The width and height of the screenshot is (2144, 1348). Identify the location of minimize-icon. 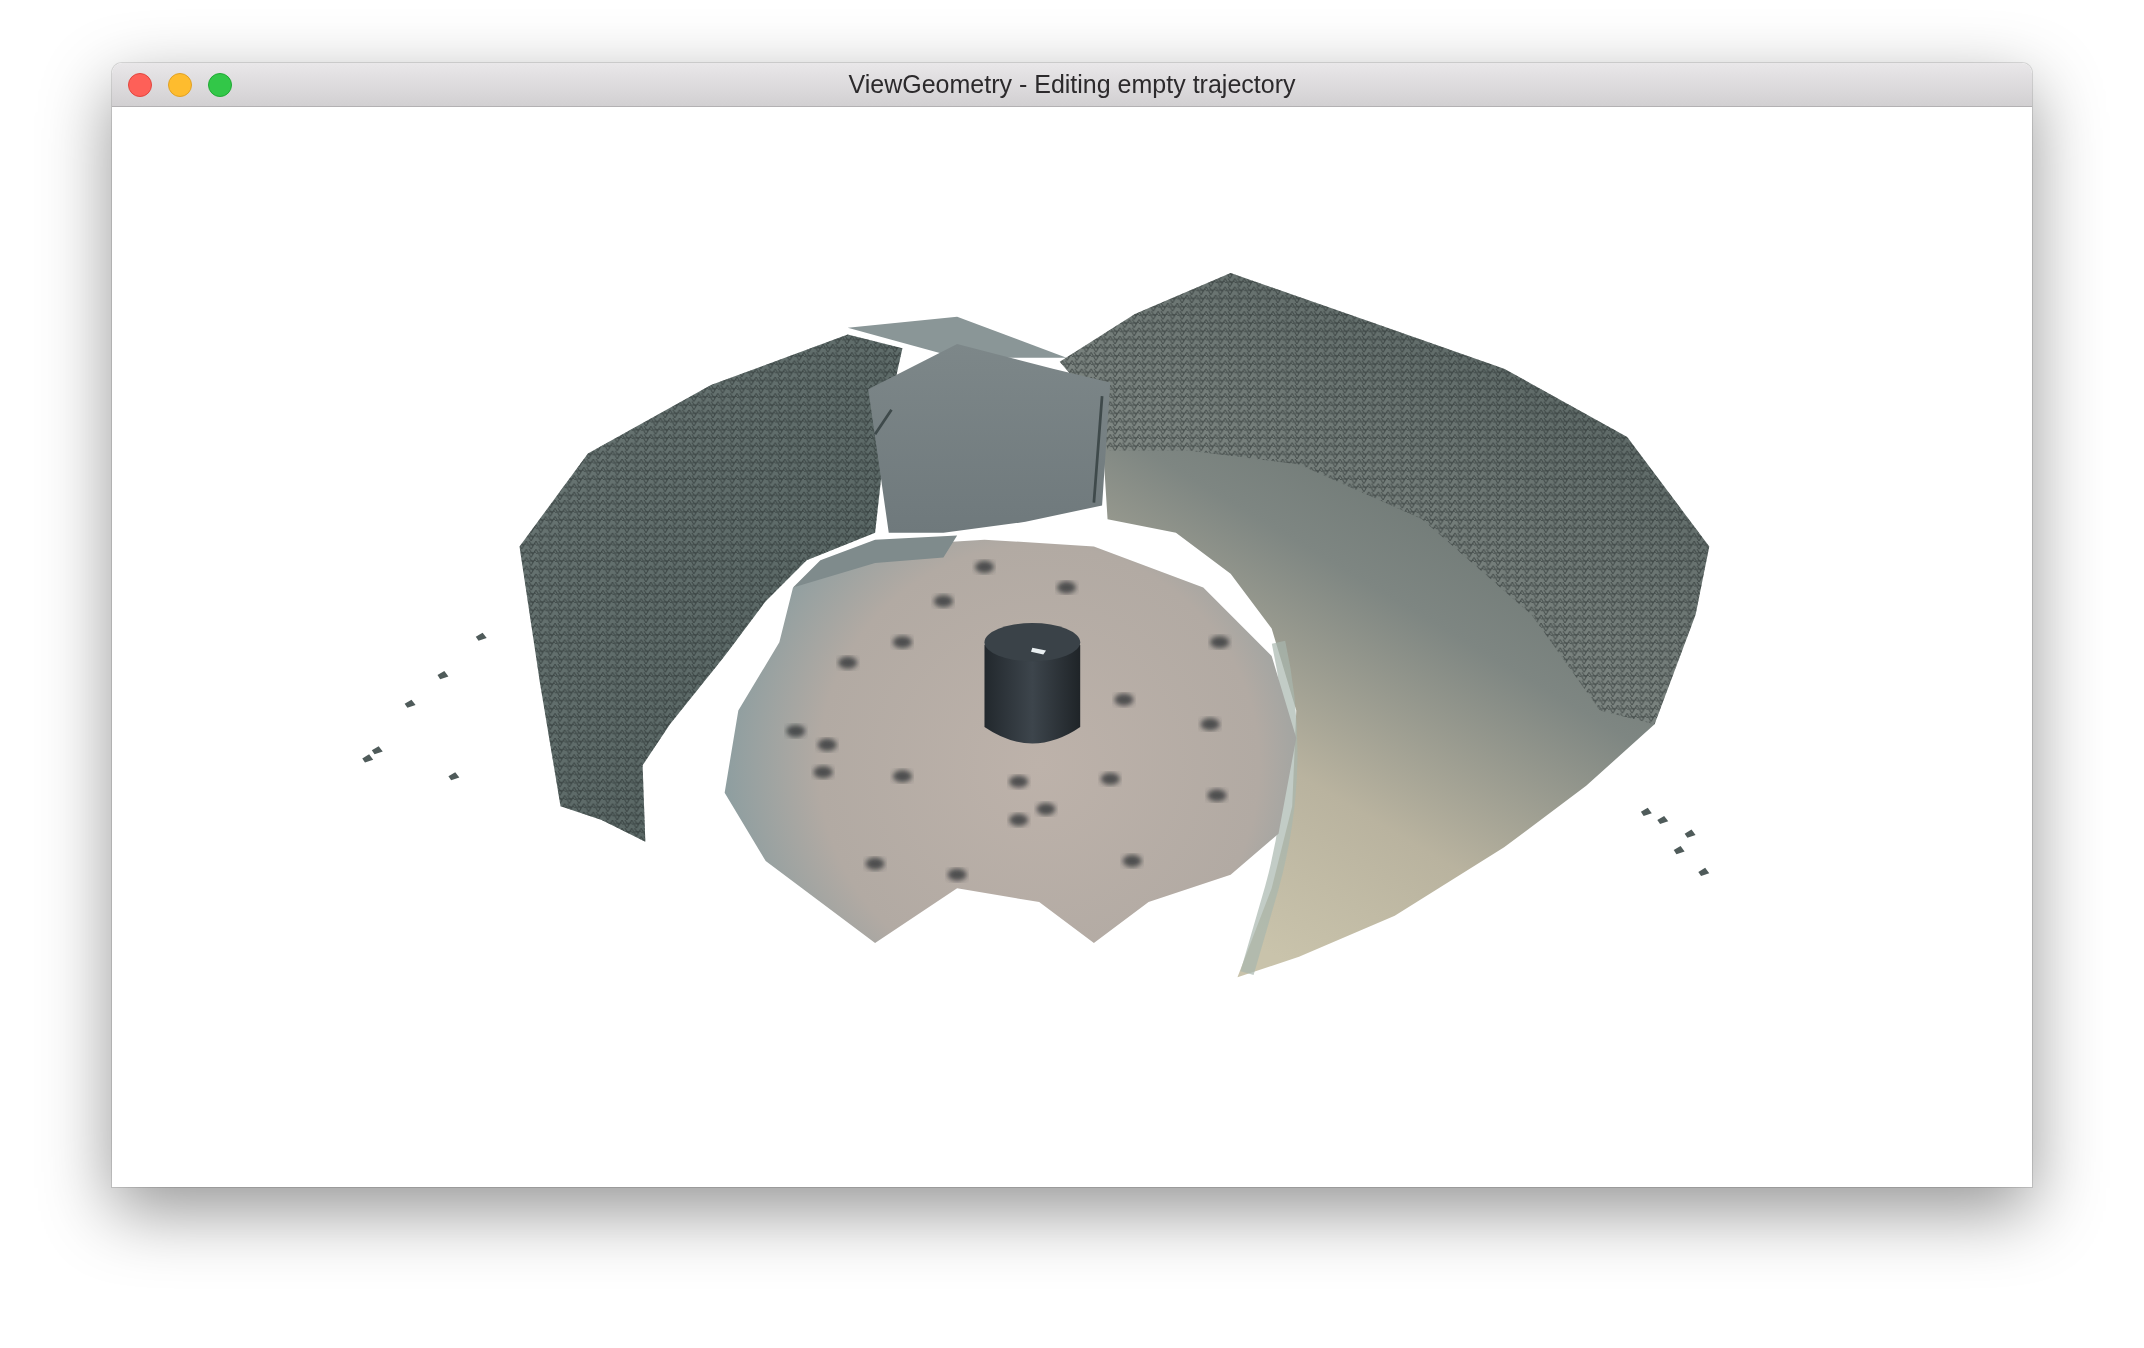
(180, 84).